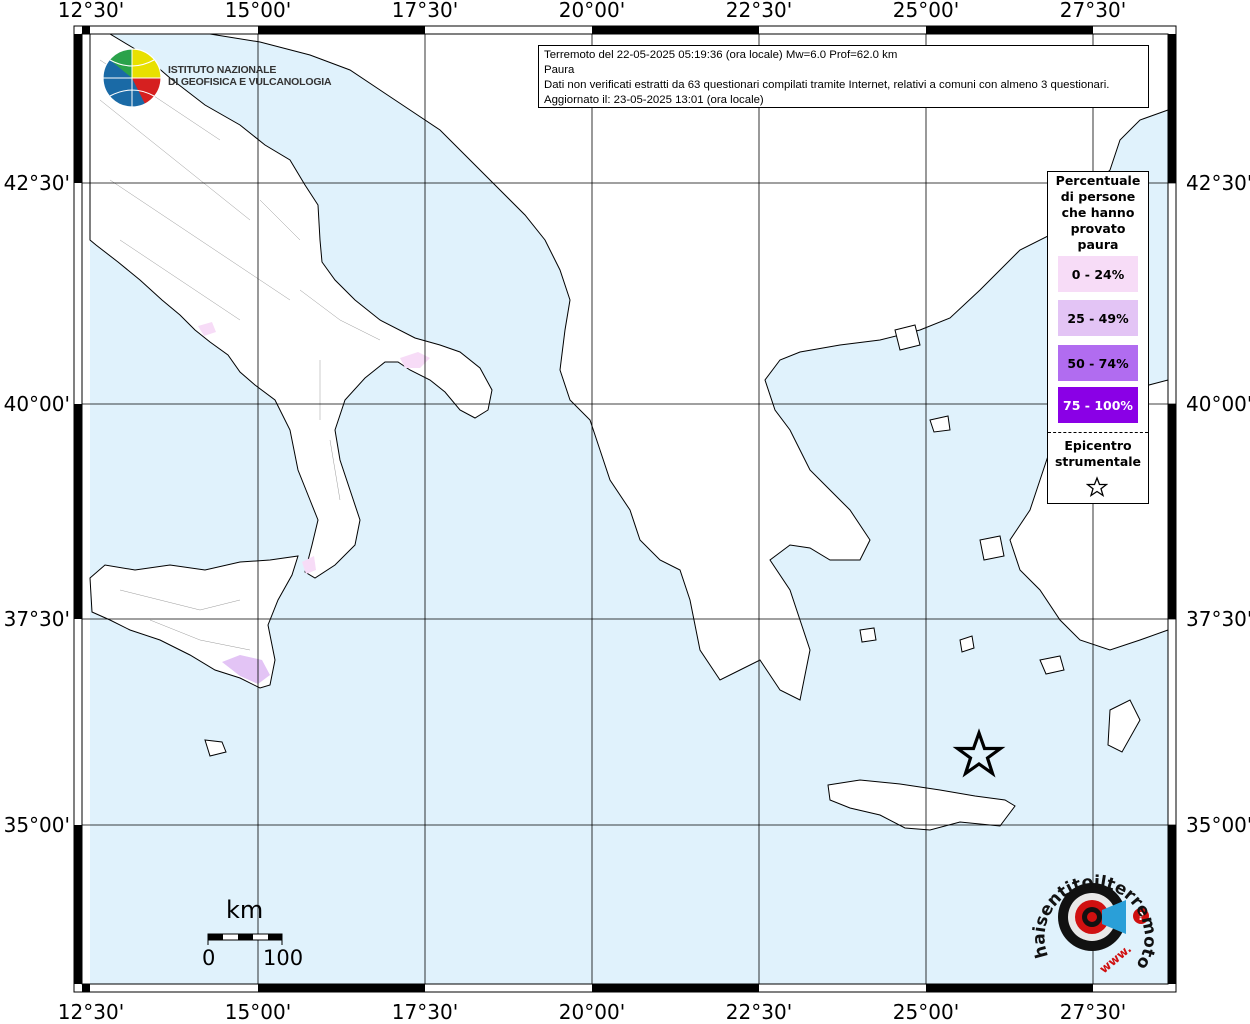  What do you see at coordinates (1098, 228) in the screenshot?
I see `legend-title-line: provato` at bounding box center [1098, 228].